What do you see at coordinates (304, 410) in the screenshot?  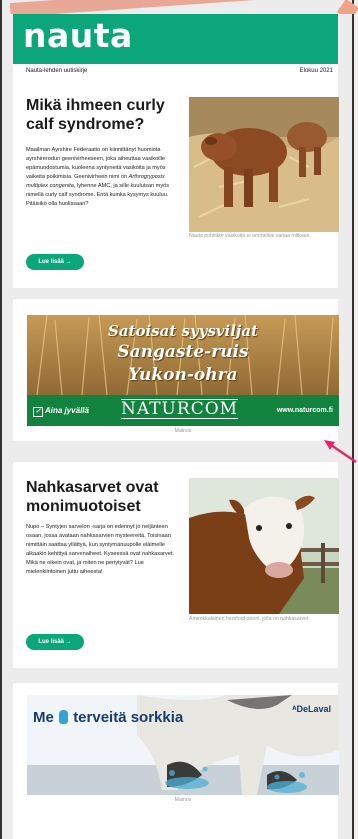 I see `ad-url: www.naturcom.fi` at bounding box center [304, 410].